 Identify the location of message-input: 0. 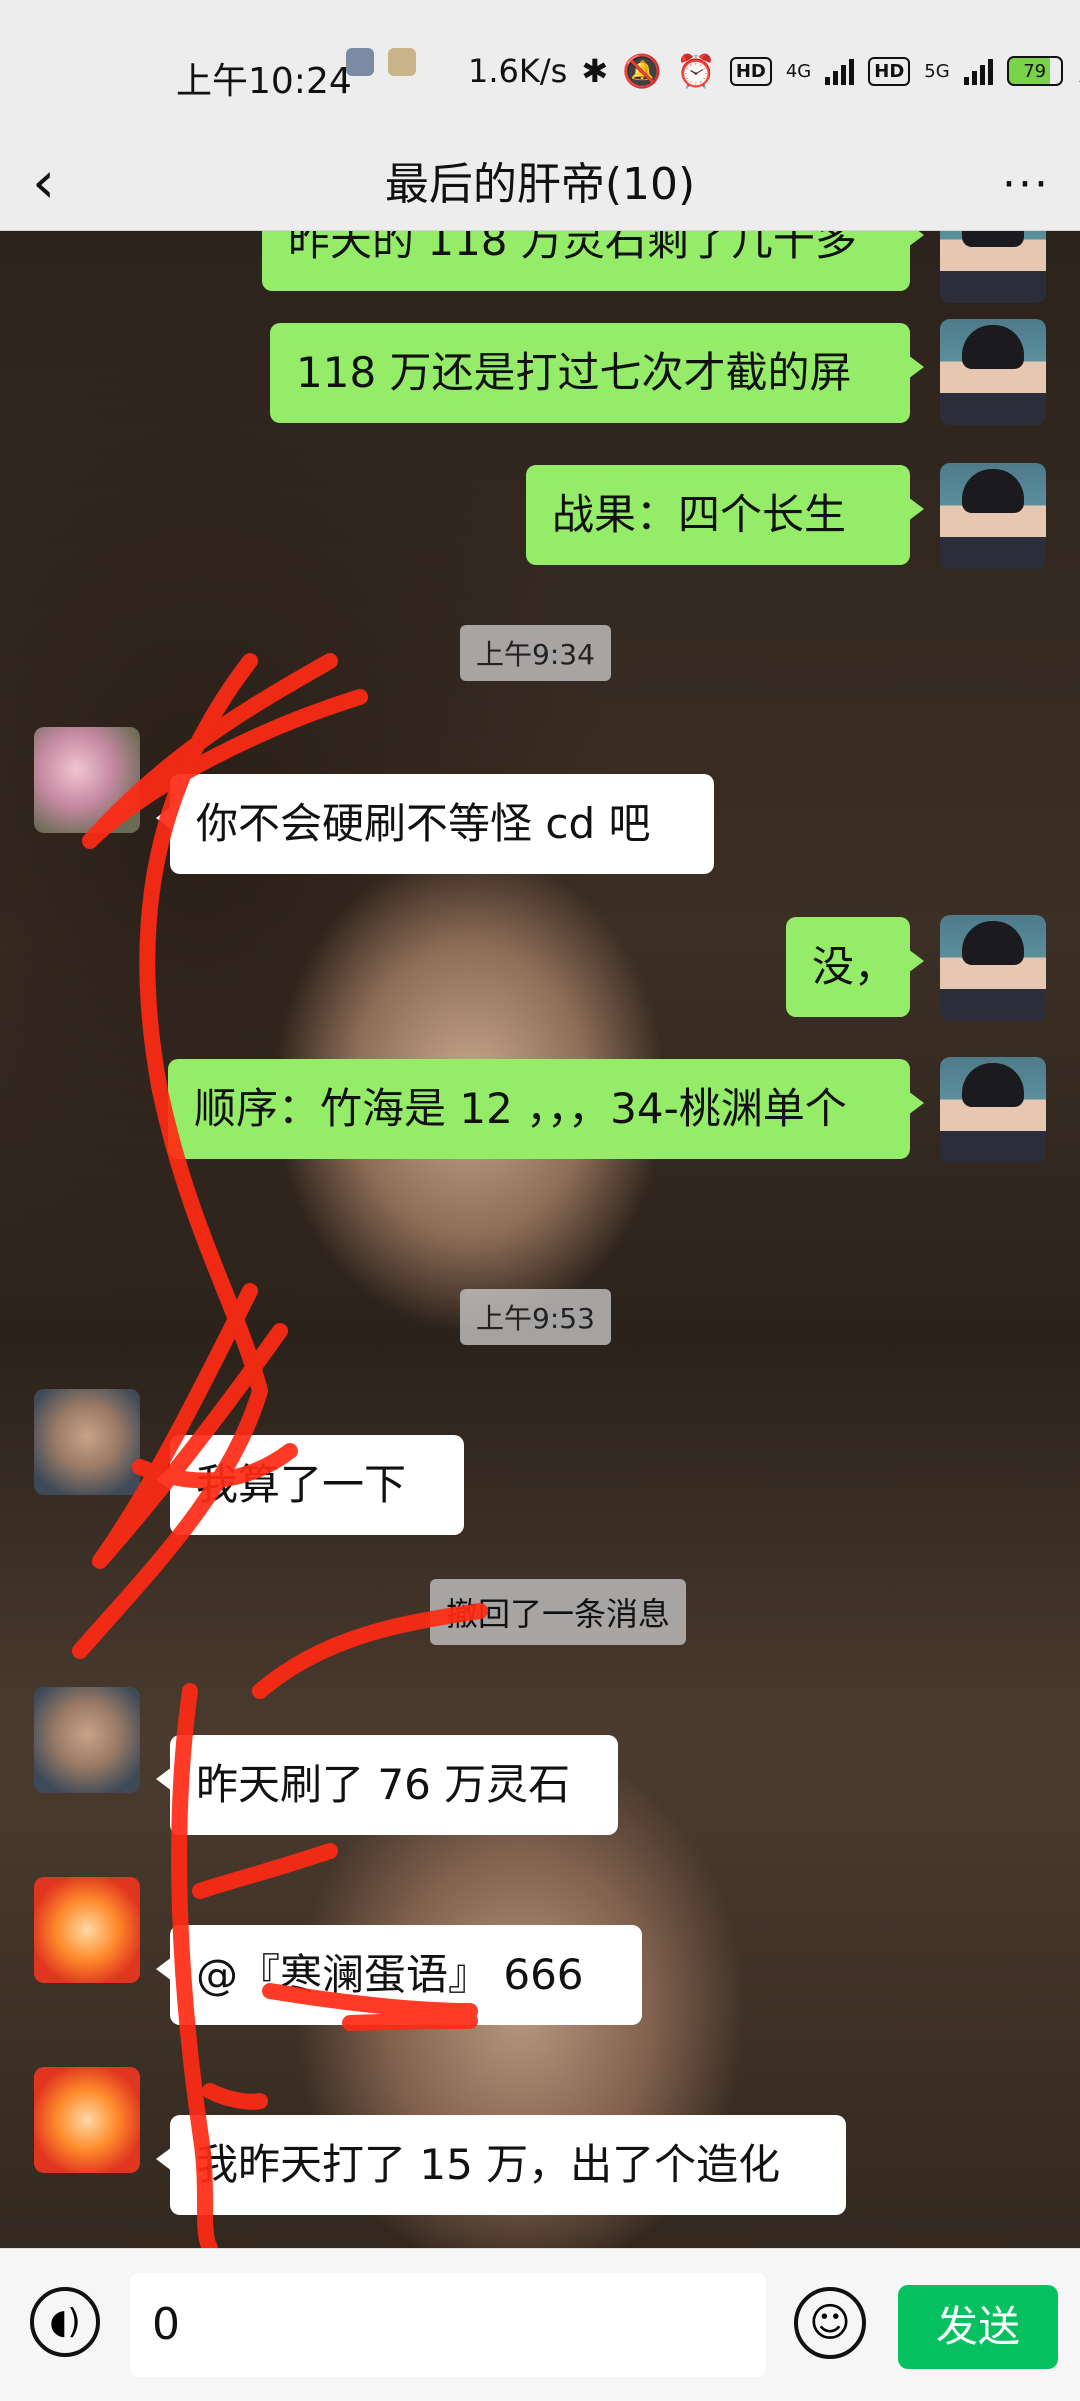
(448, 2325).